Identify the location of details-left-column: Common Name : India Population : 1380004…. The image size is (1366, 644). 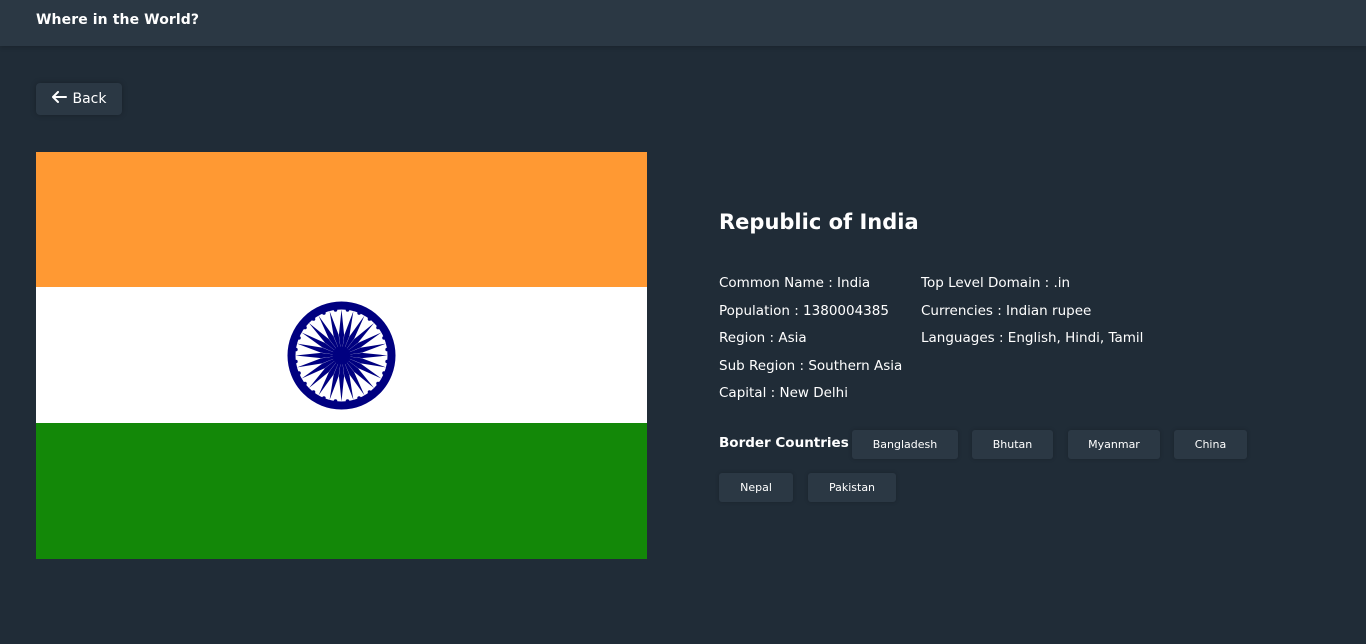
(810, 339).